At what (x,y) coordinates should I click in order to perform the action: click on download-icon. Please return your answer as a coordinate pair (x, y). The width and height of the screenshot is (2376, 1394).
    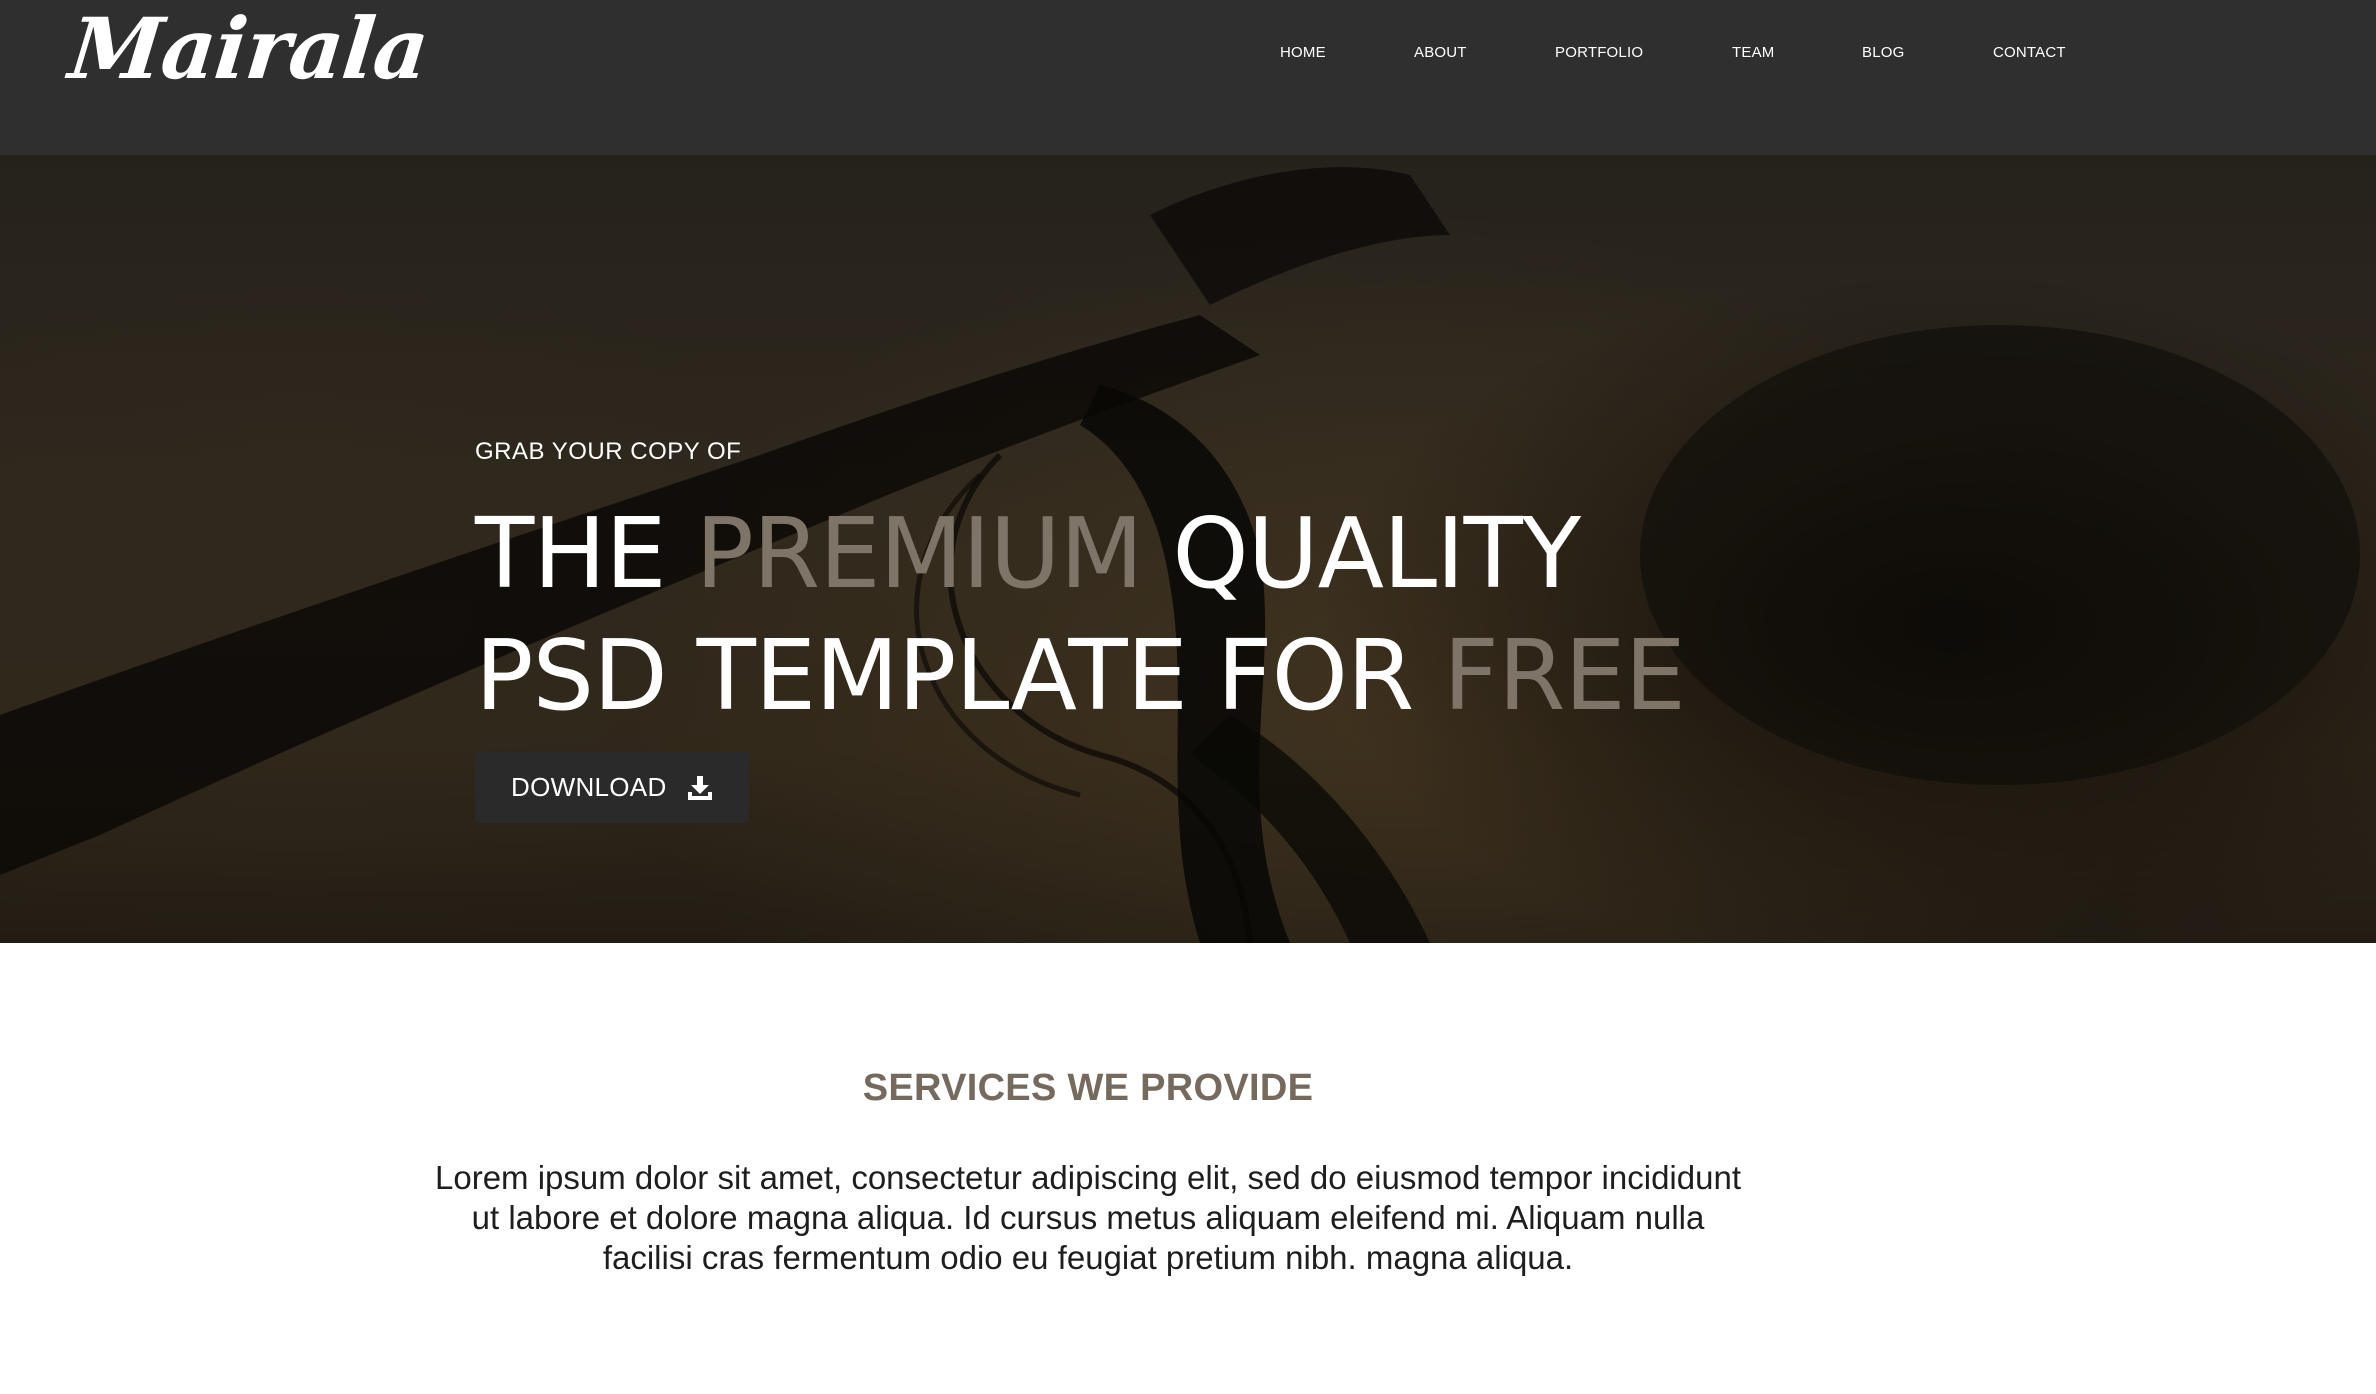
    Looking at the image, I should click on (699, 787).